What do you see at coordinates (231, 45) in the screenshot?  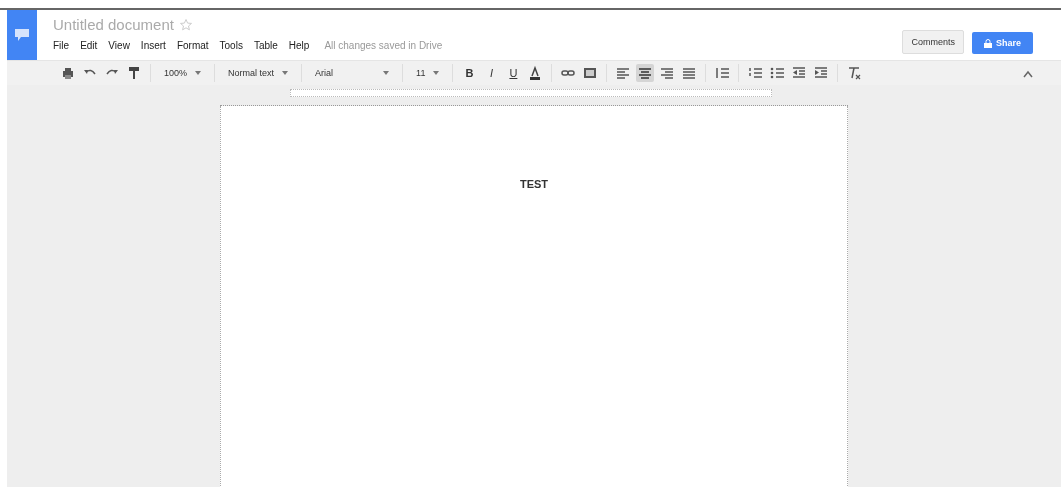 I see `menu-item: Tools` at bounding box center [231, 45].